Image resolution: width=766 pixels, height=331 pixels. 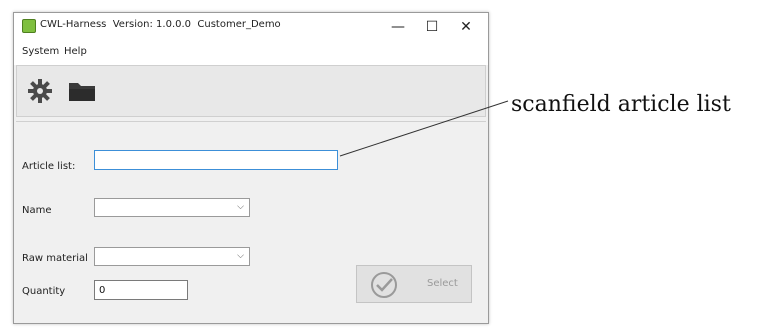 What do you see at coordinates (424, 128) in the screenshot?
I see `callout-leader-line` at bounding box center [424, 128].